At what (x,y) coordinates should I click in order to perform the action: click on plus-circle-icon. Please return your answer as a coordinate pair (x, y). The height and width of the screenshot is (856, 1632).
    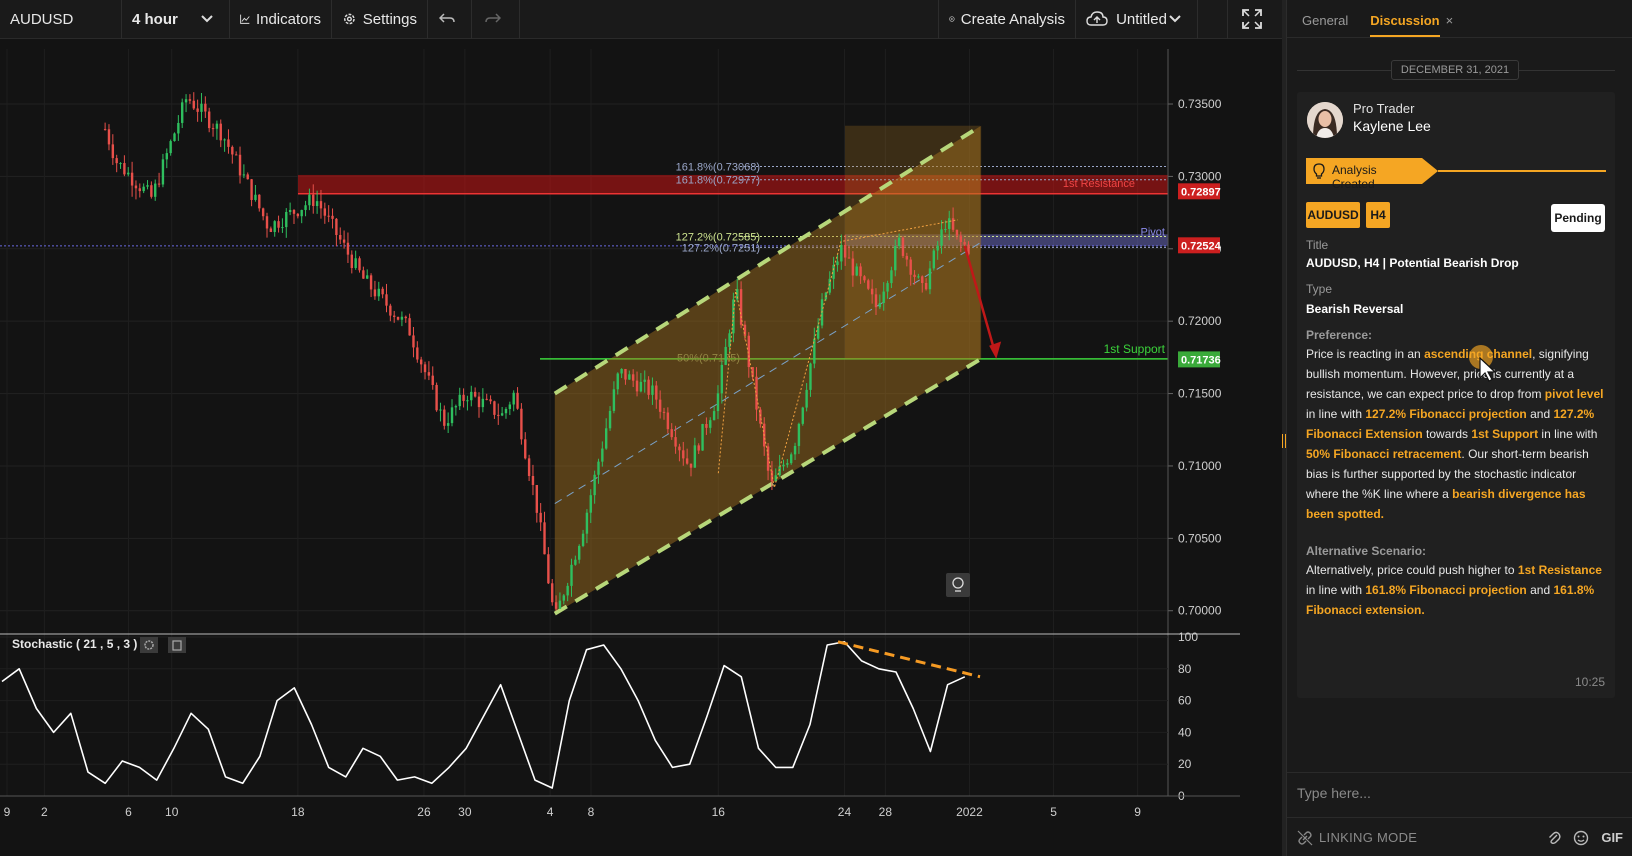
    Looking at the image, I should click on (952, 19).